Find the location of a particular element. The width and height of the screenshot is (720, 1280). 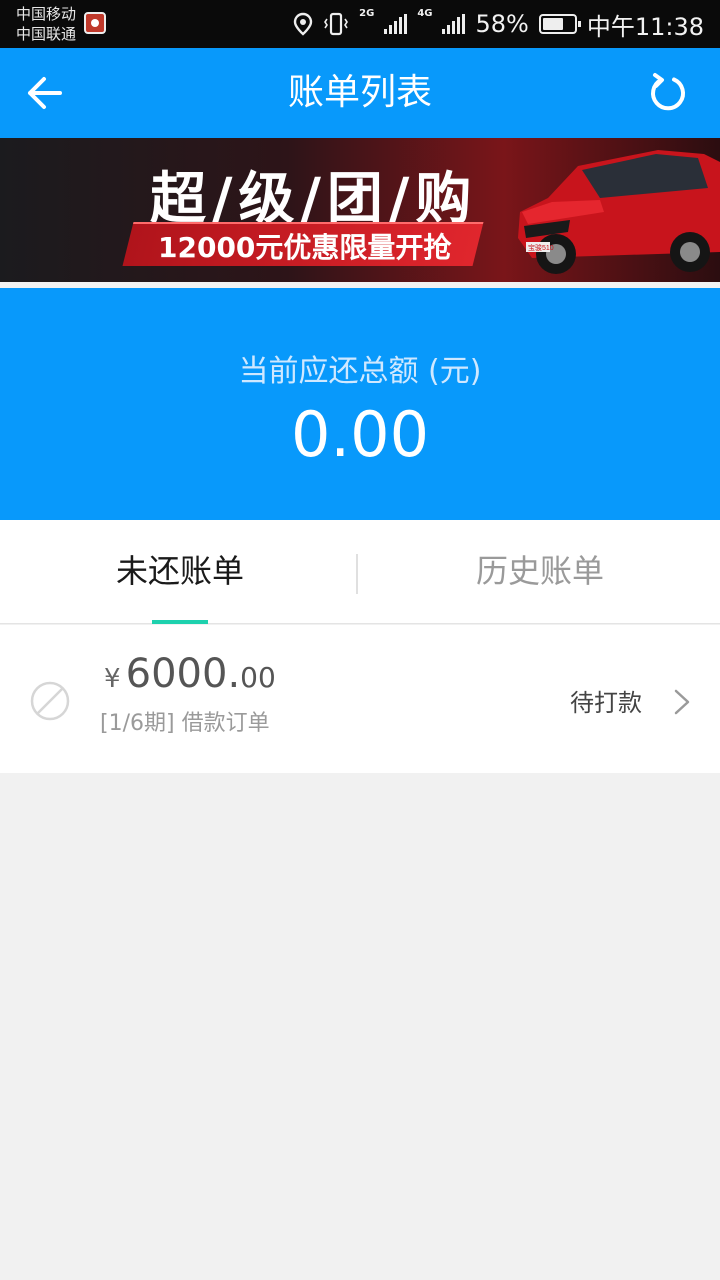

location-icon is located at coordinates (303, 24).